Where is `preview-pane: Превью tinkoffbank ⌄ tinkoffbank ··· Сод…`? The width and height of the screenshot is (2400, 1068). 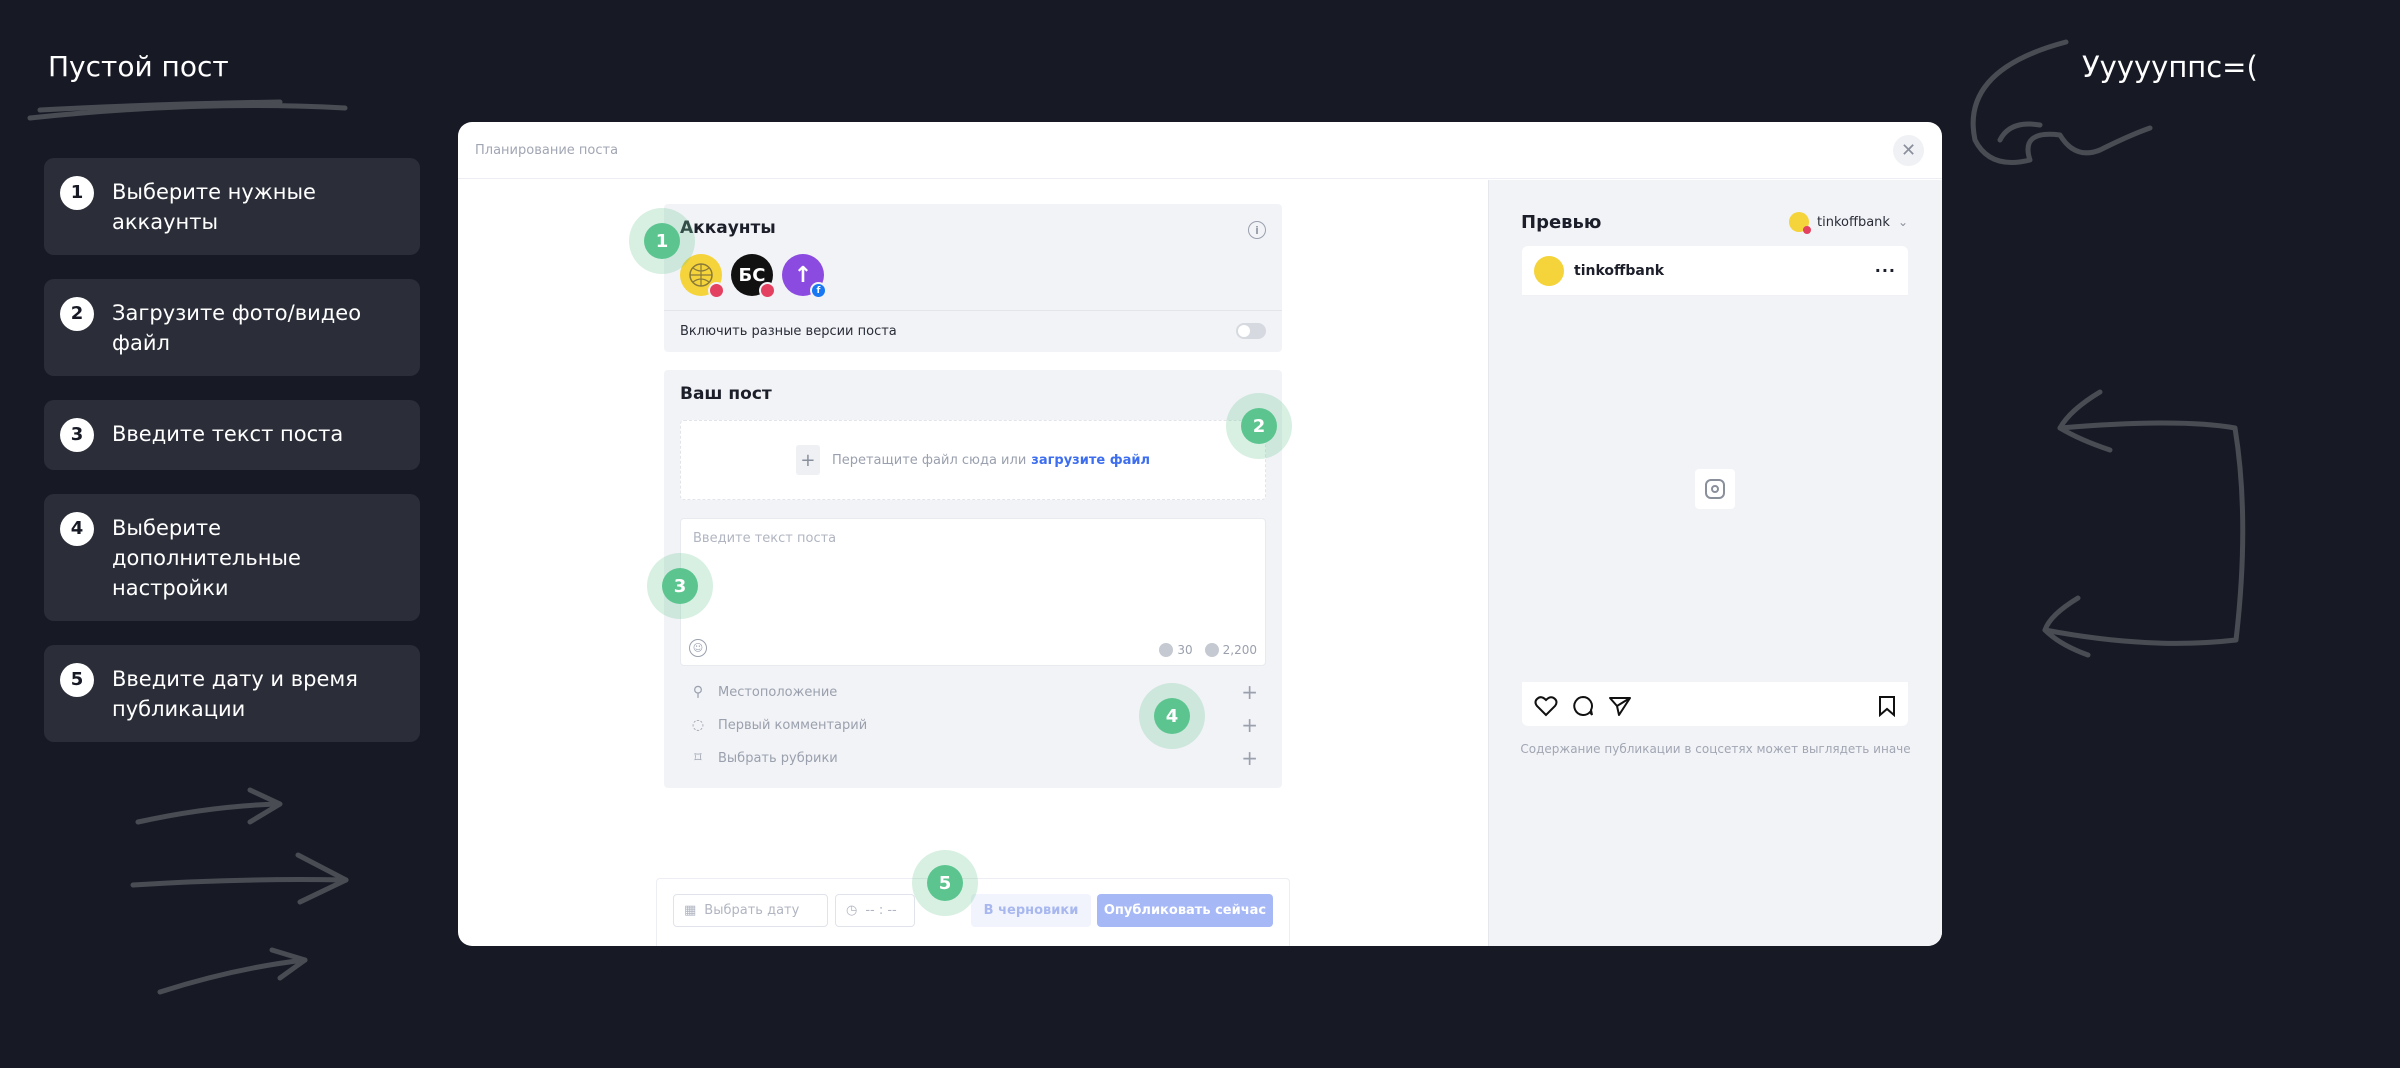
preview-pane: Превью tinkoffbank ⌄ tinkoffbank ··· Сод… is located at coordinates (1715, 563).